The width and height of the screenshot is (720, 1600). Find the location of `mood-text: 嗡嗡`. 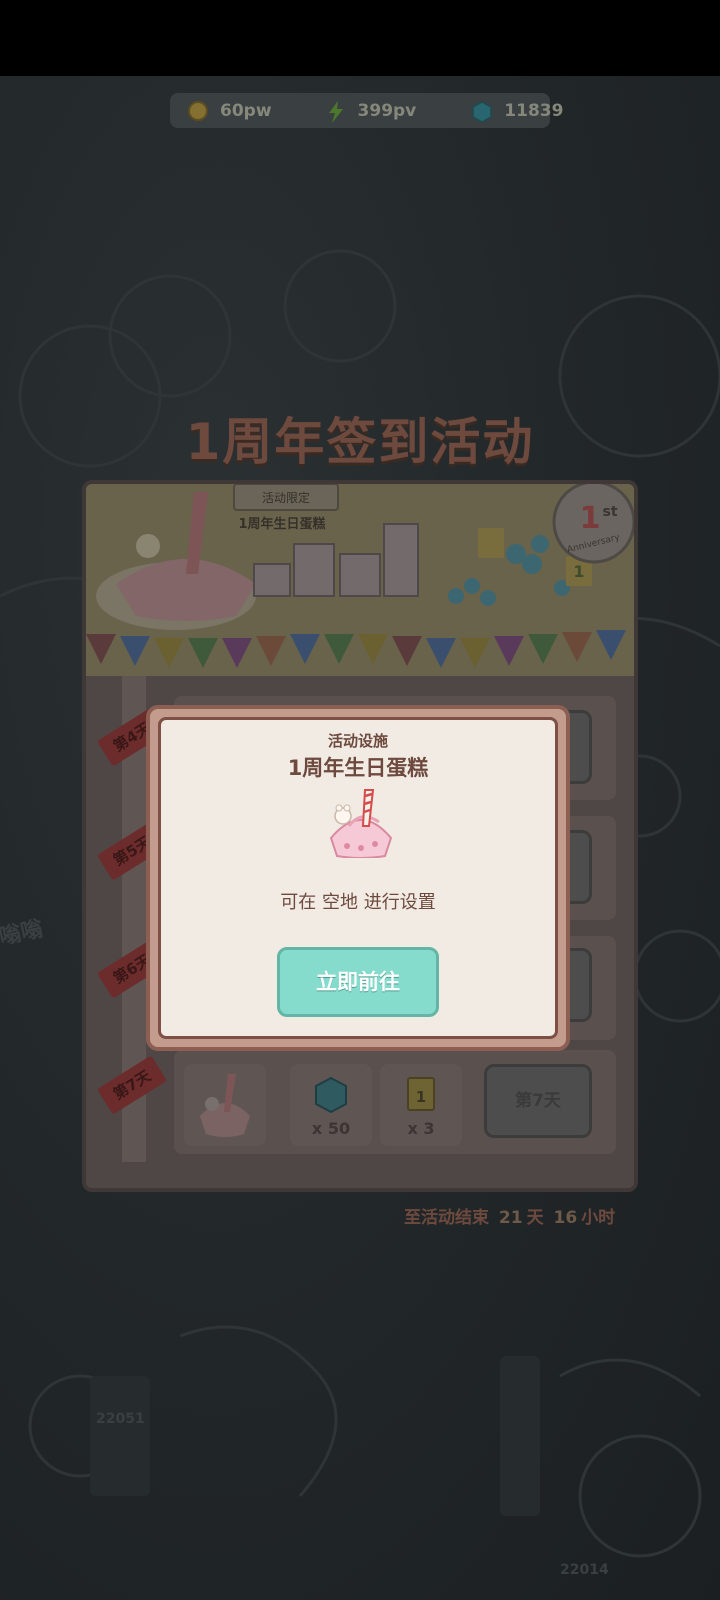

mood-text: 嗡嗡 is located at coordinates (23, 933).